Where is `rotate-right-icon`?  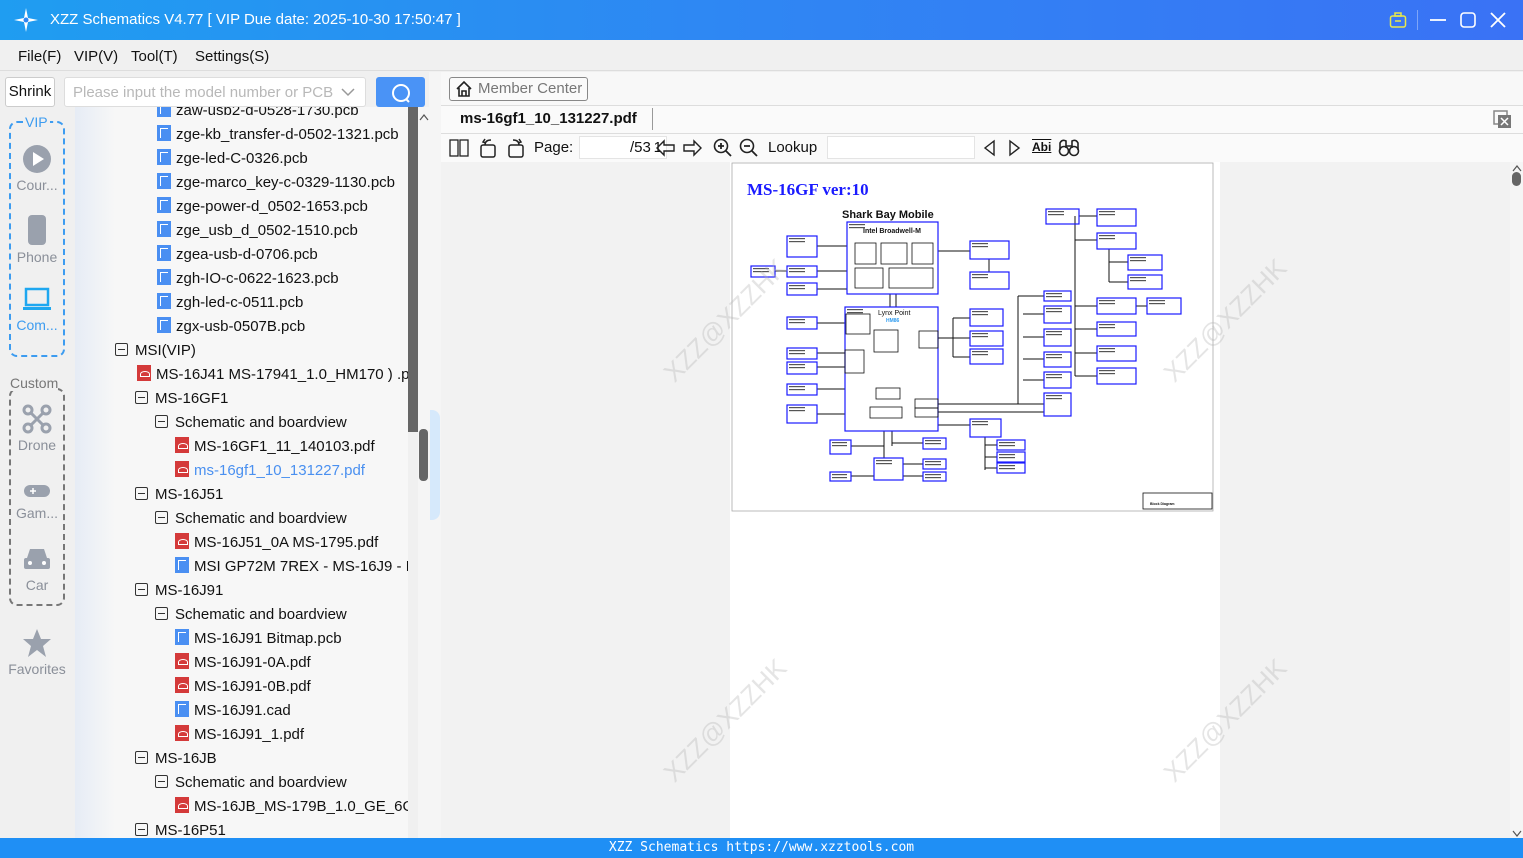 rotate-right-icon is located at coordinates (515, 148).